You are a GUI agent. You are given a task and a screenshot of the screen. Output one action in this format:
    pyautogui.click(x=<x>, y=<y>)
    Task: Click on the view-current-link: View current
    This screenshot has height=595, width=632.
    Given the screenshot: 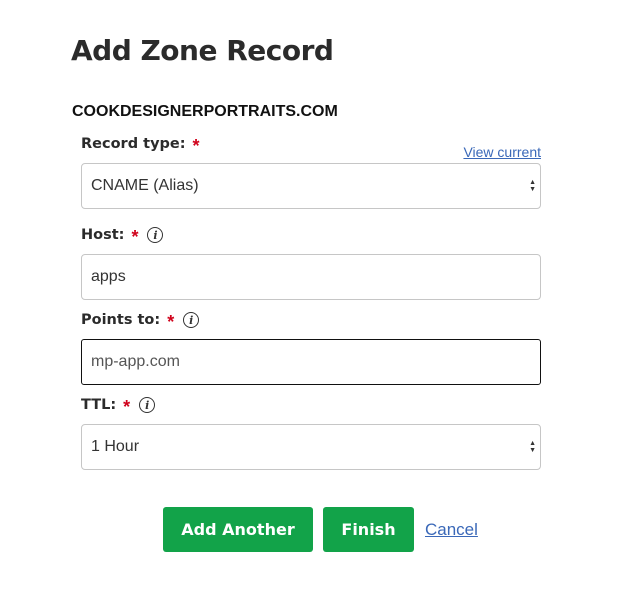 What is the action you would take?
    pyautogui.click(x=502, y=152)
    